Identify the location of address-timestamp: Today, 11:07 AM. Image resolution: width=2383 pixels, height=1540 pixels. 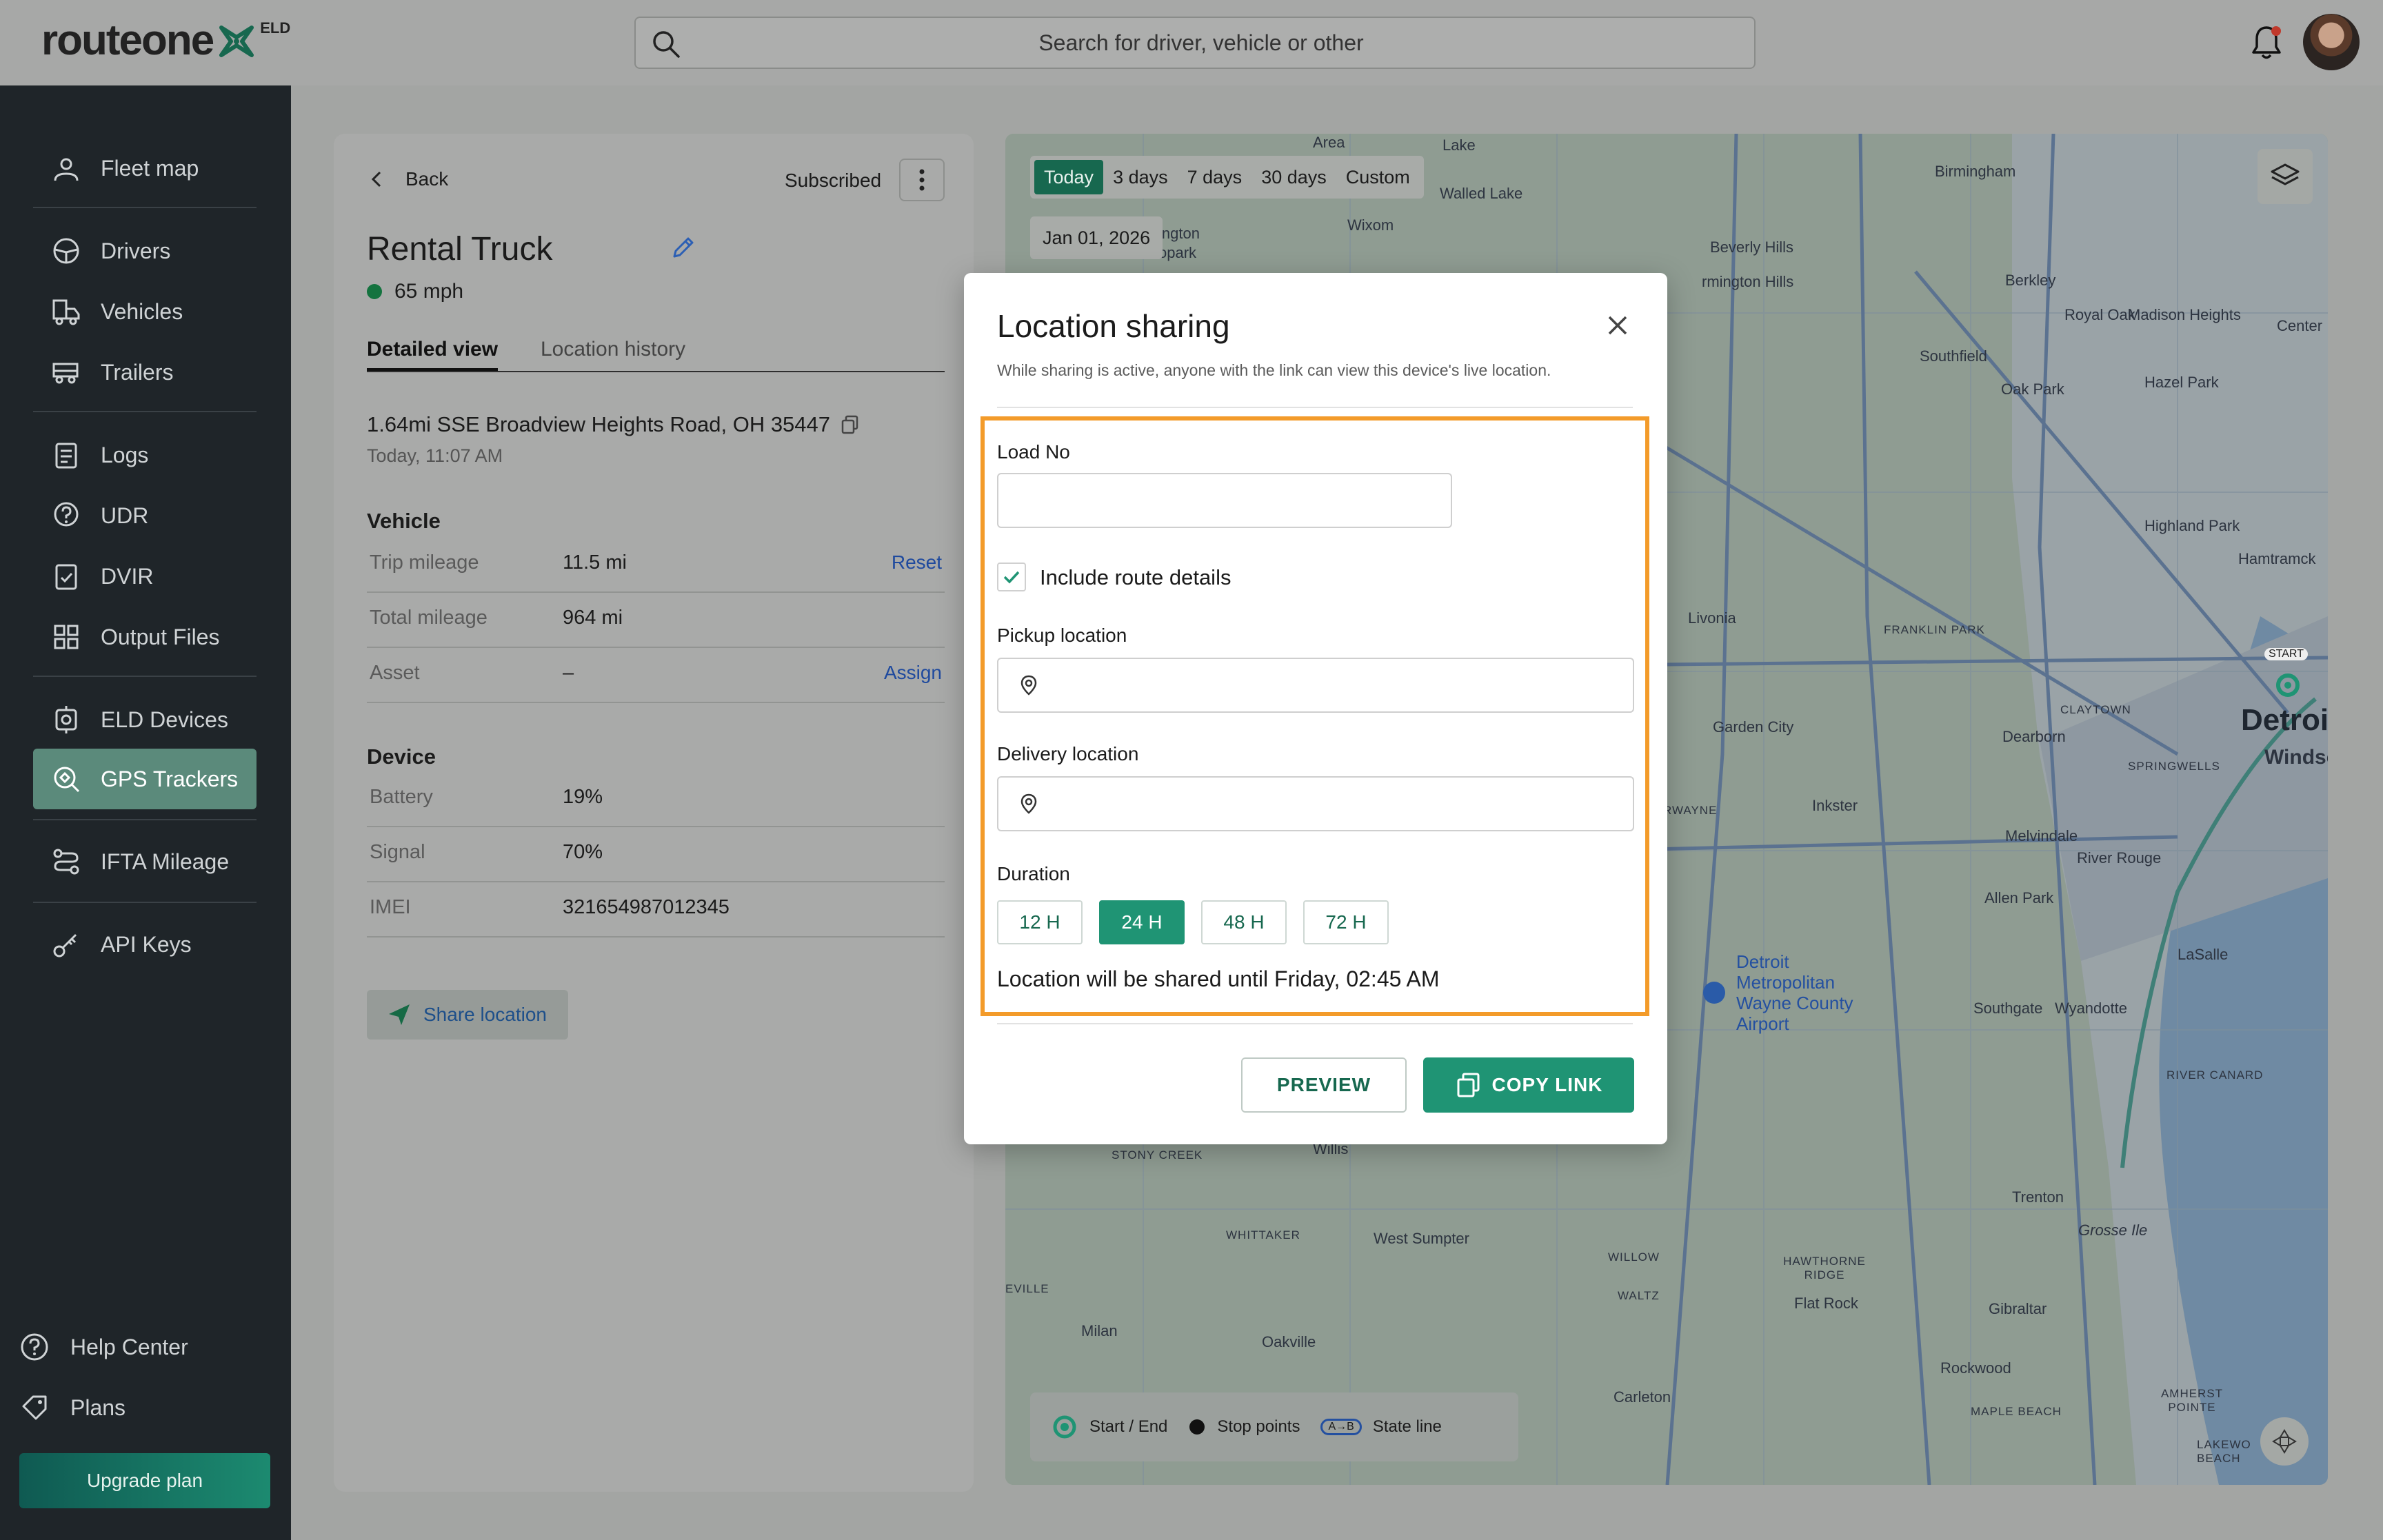
(435, 456).